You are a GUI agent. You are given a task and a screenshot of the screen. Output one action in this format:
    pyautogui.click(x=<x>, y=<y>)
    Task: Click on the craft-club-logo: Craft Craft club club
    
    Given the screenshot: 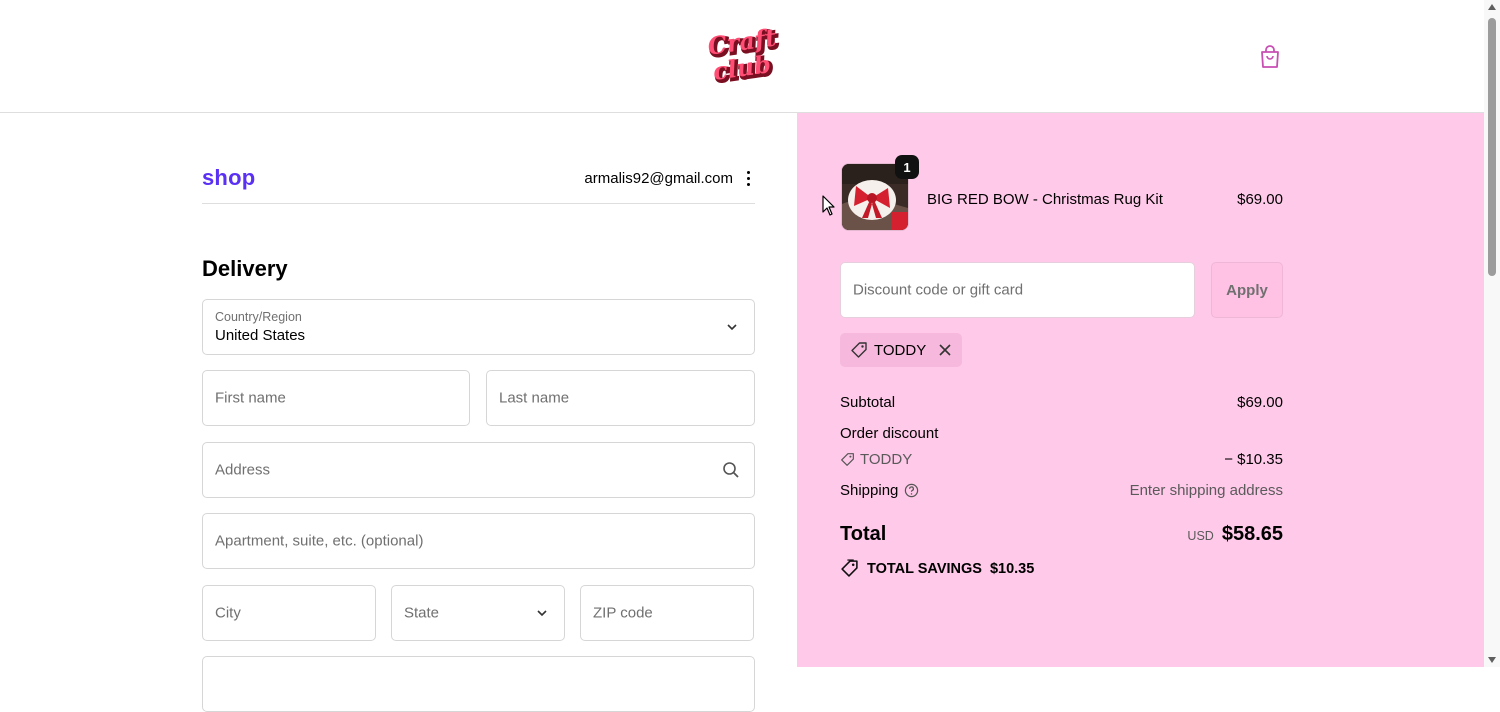 What is the action you would take?
    pyautogui.click(x=743, y=55)
    